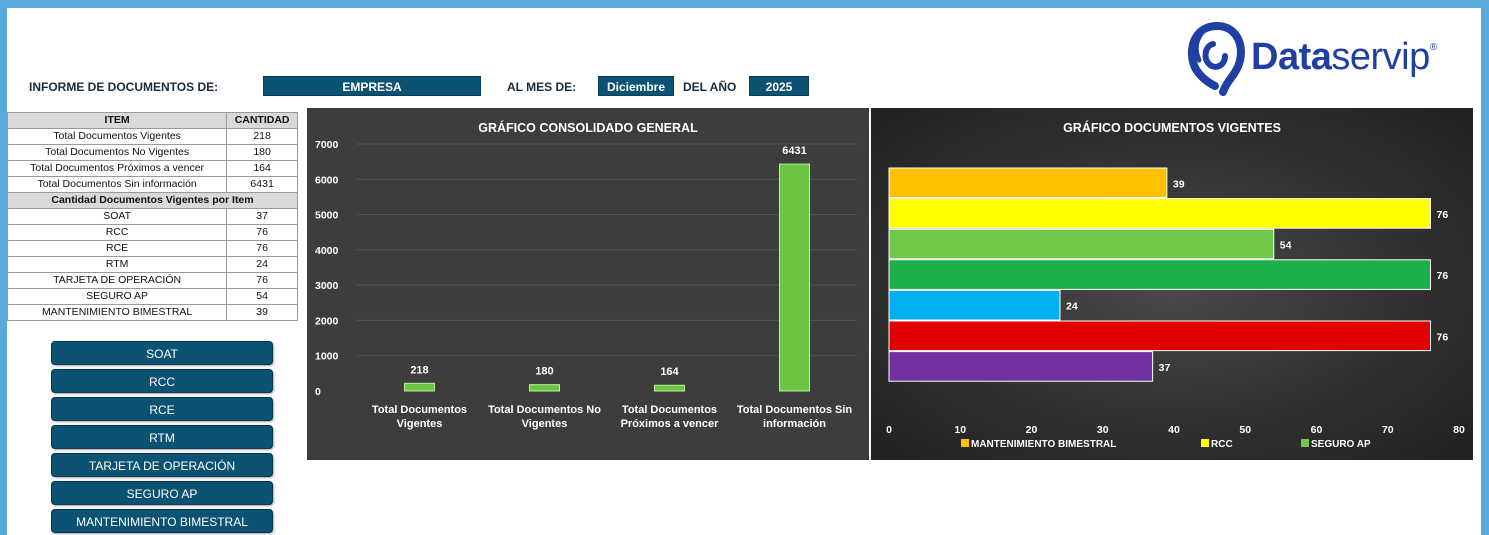 The width and height of the screenshot is (1489, 535). What do you see at coordinates (1179, 184) in the screenshot?
I see `data-label: 39` at bounding box center [1179, 184].